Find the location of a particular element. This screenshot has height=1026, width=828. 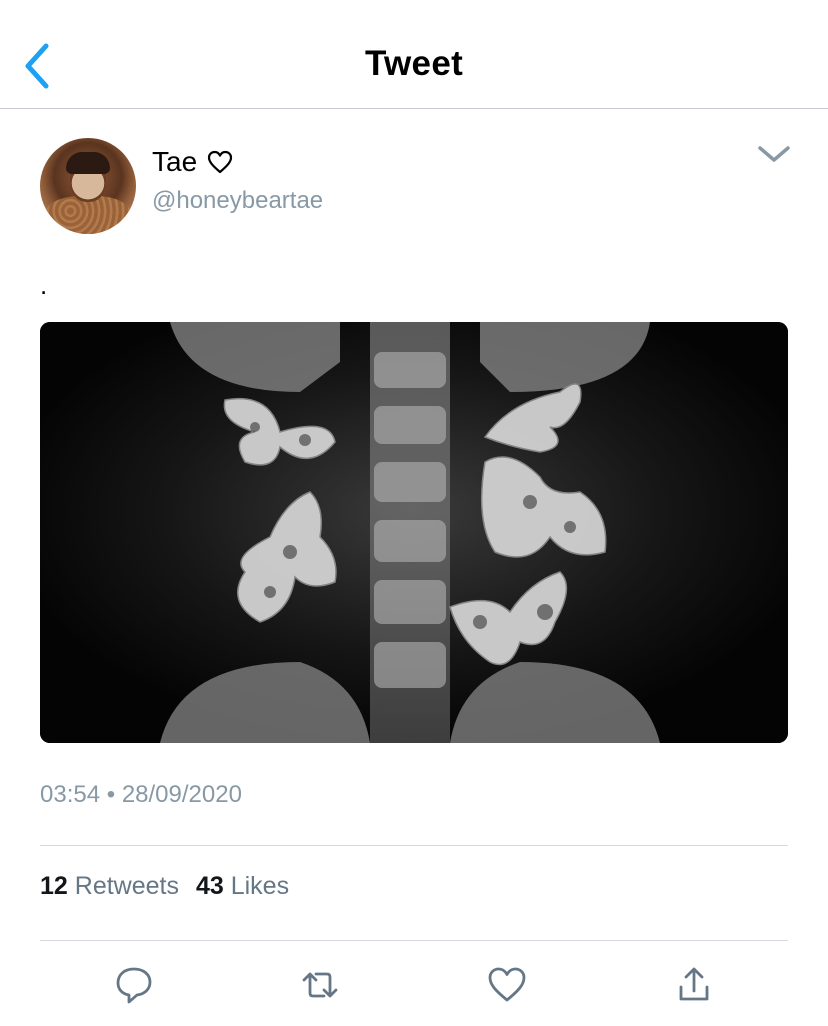

tweet-stats: 12 Retweets 43 Likes is located at coordinates (169, 886).